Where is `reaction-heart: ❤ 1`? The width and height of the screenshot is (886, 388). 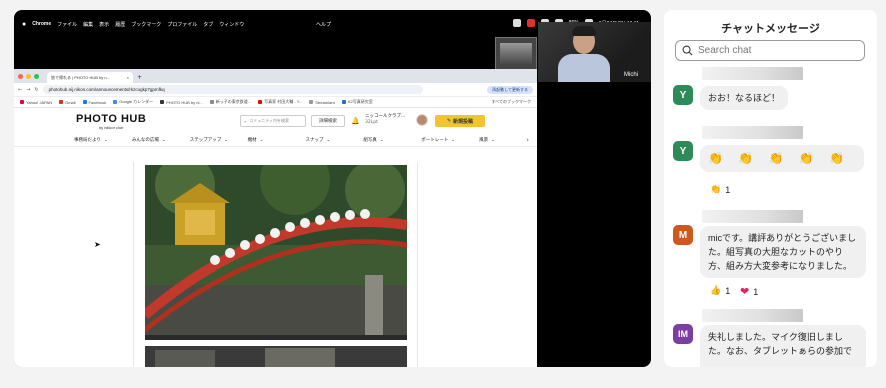
reaction-heart: ❤ 1 is located at coordinates (749, 291).